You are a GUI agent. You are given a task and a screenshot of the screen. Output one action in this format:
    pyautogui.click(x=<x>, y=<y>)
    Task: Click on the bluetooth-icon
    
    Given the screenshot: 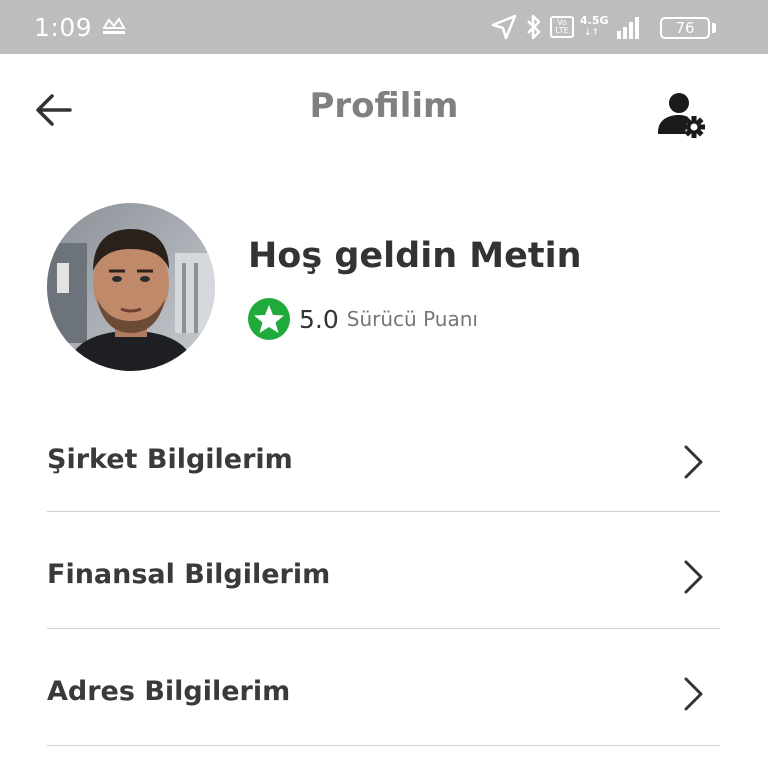 What is the action you would take?
    pyautogui.click(x=534, y=27)
    